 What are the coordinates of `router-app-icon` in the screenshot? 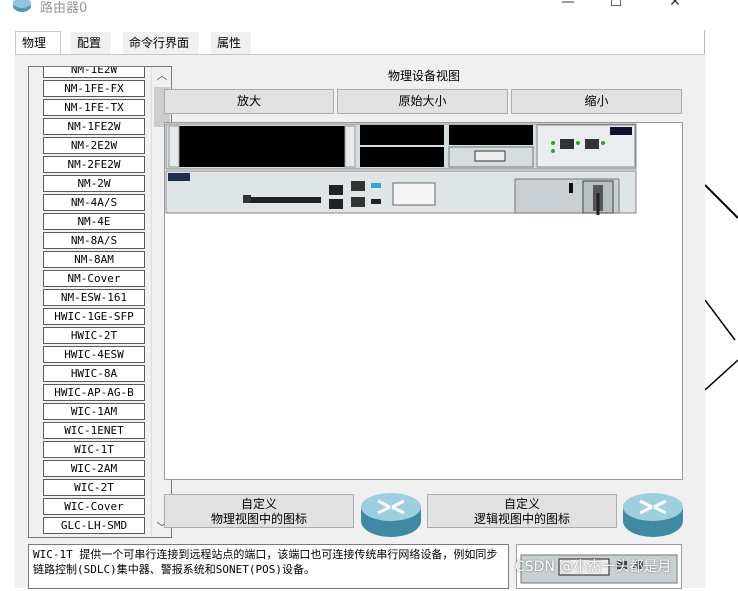 It's located at (22, 6).